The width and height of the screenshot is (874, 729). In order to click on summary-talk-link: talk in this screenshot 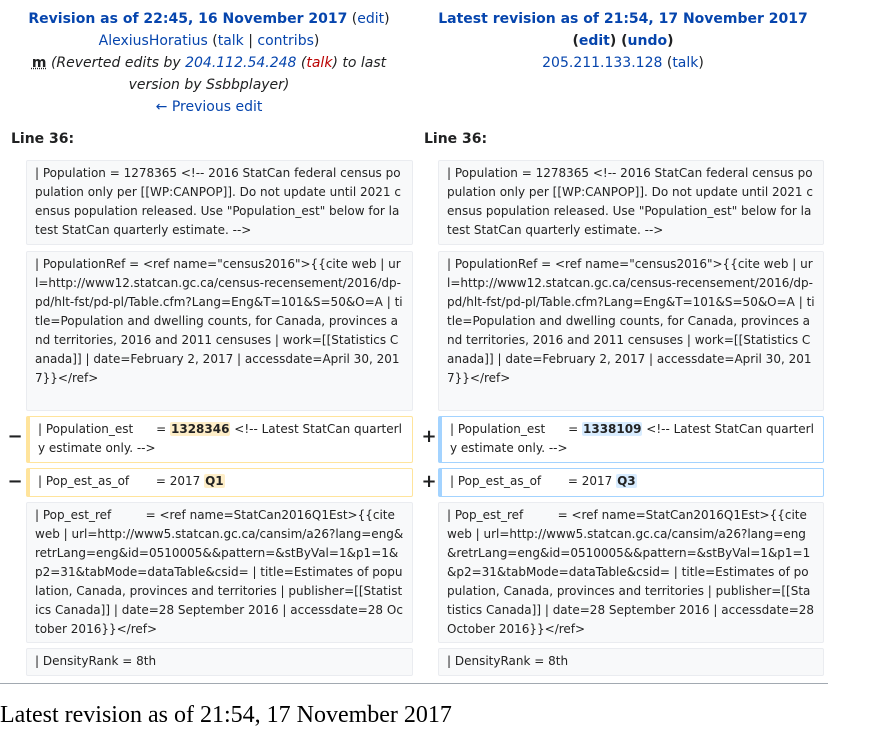, I will do `click(319, 63)`.